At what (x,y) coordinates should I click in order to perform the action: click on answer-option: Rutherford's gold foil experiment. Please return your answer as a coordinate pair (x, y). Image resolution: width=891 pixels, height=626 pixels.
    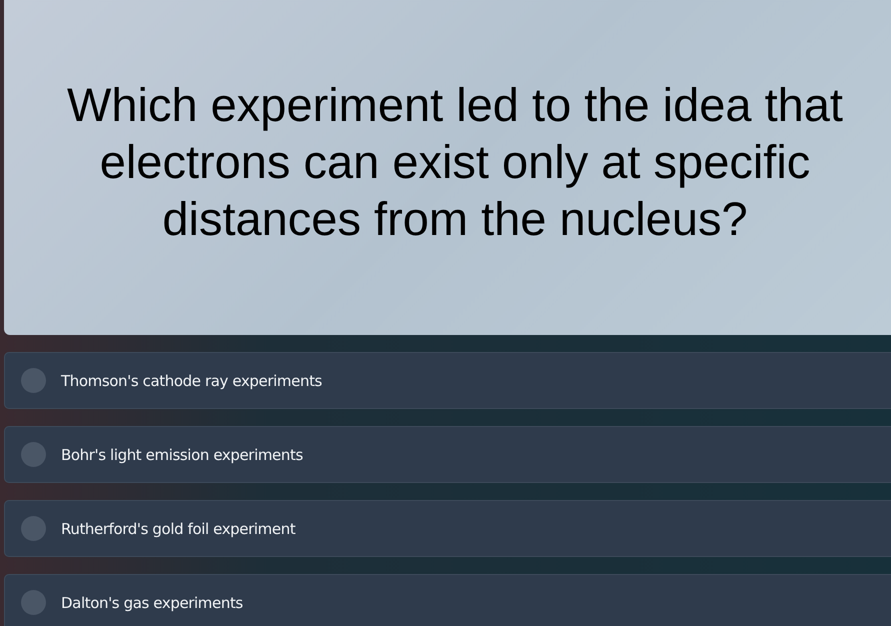
    Looking at the image, I should click on (447, 528).